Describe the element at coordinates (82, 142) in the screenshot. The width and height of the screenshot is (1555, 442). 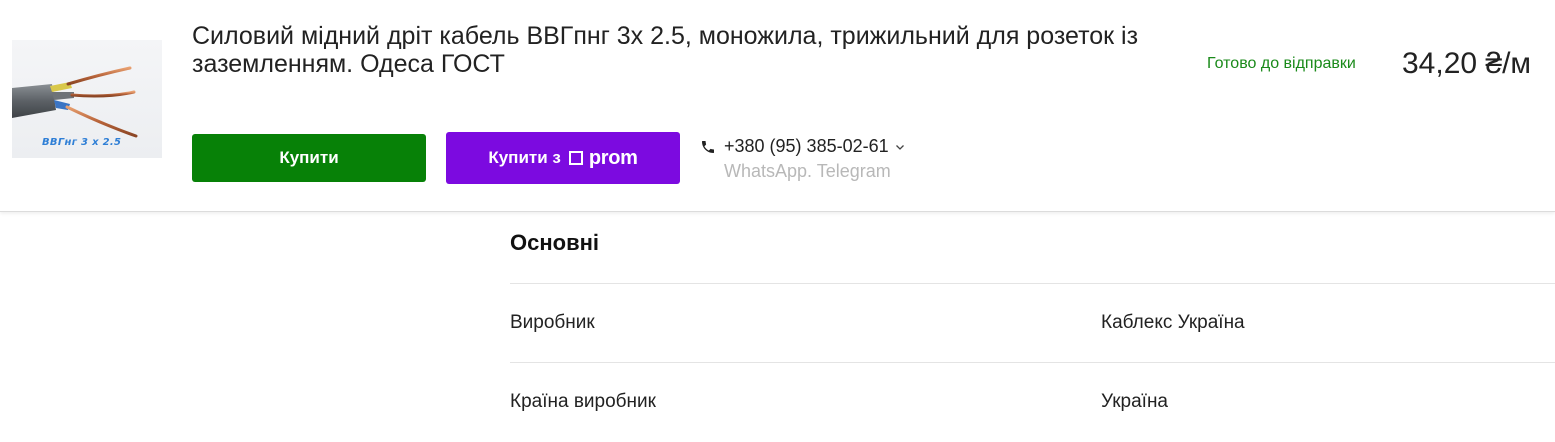
I see `image-caption: ВВГнг 3 х 2.5` at that location.